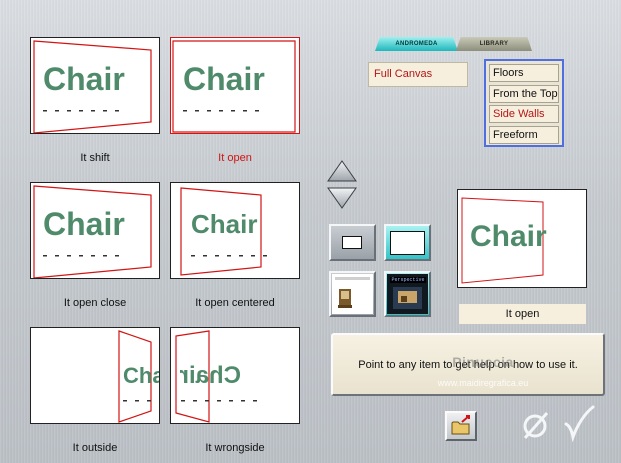 The height and width of the screenshot is (463, 621). I want to click on preset-caption: It outside, so click(95, 448).